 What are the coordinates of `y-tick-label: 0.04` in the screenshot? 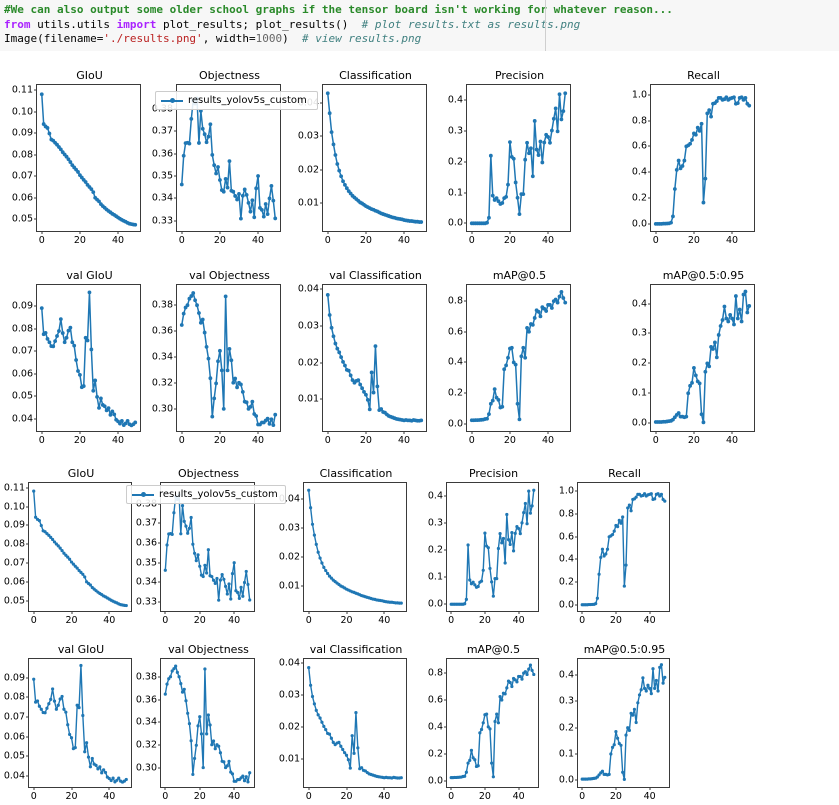 It's located at (308, 289).